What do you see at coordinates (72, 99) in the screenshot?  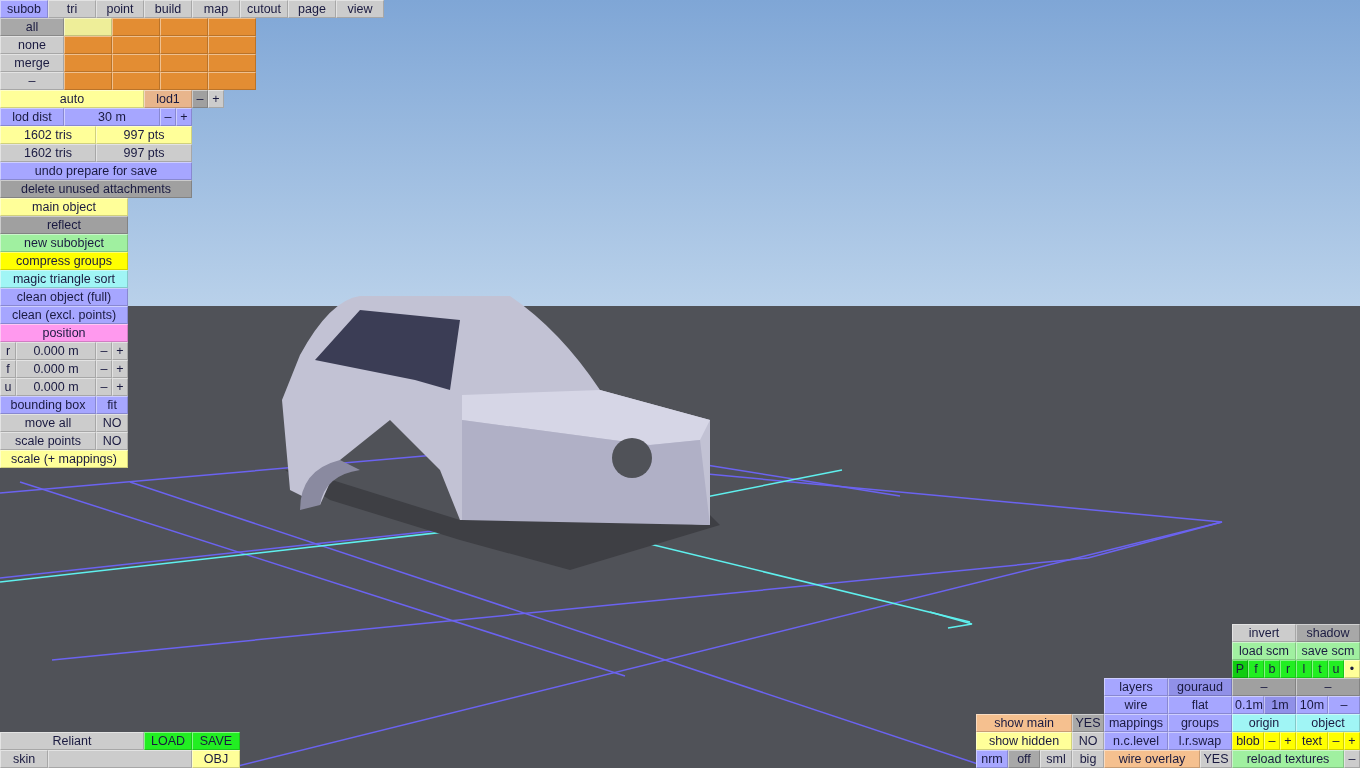 I see `tool-button: auto` at bounding box center [72, 99].